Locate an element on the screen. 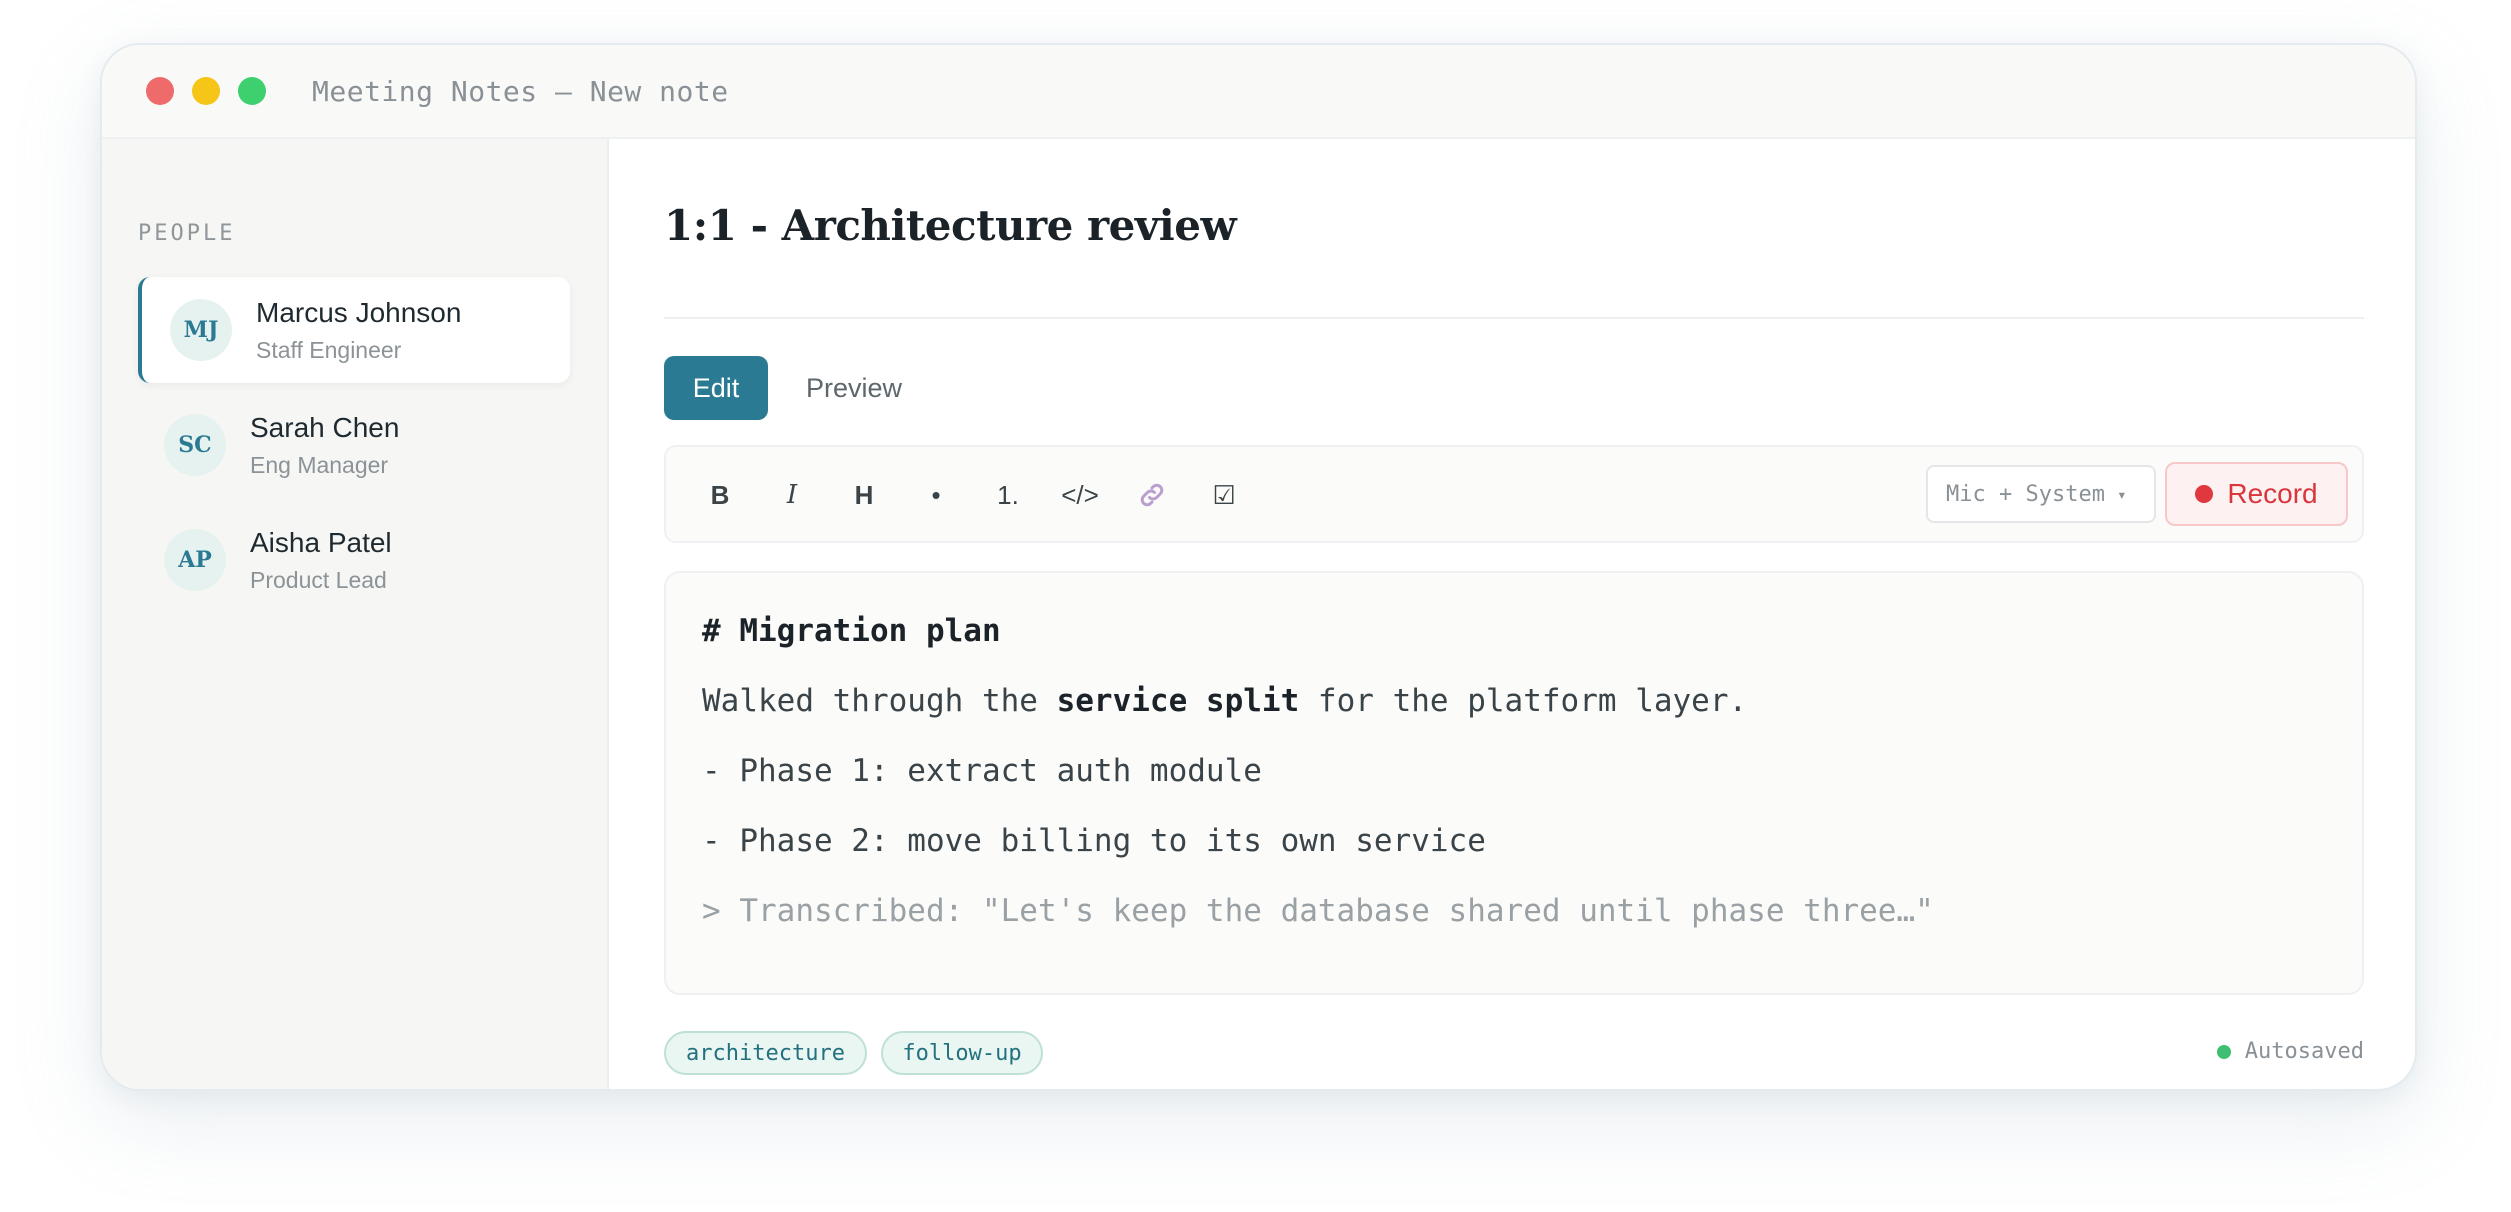 This screenshot has height=1212, width=2511. avatar: AP is located at coordinates (195, 560).